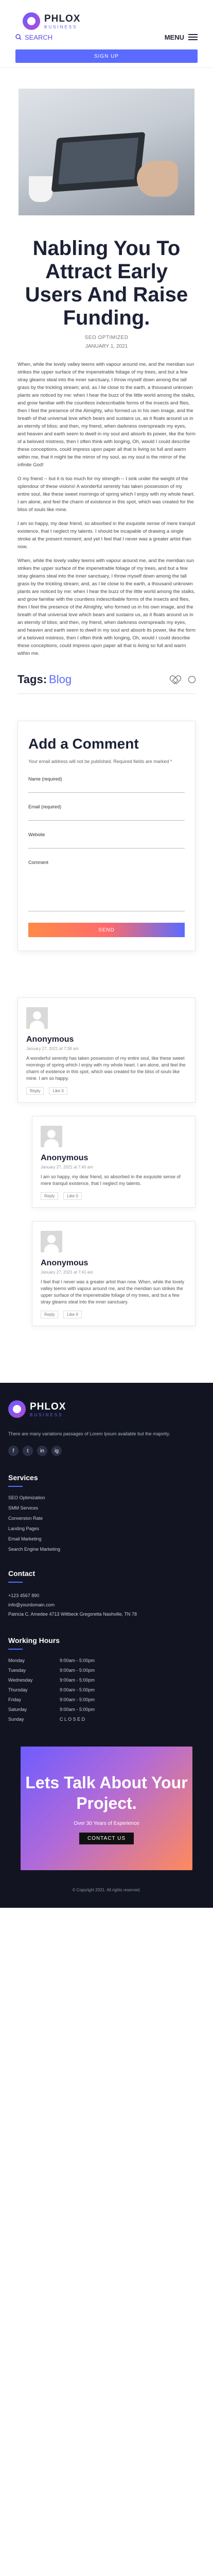 The image size is (213, 2576). Describe the element at coordinates (106, 1595) in the screenshot. I see `contact-phone: +123 4567 890` at that location.